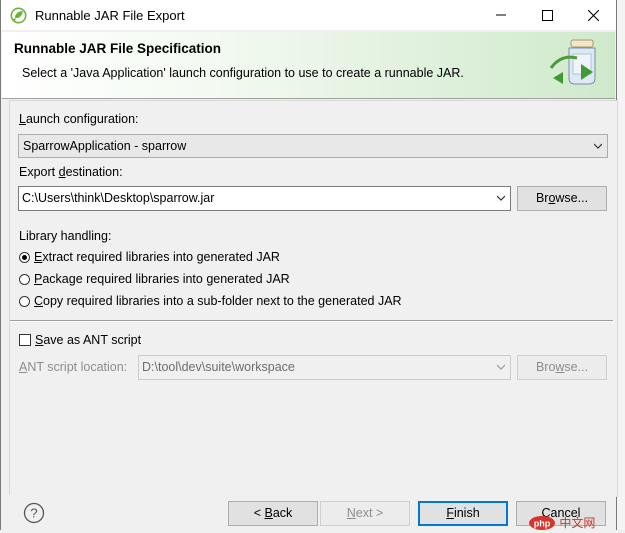 This screenshot has height=533, width=625. Describe the element at coordinates (118, 48) in the screenshot. I see `page-title: Runnable JAR File Specification` at that location.